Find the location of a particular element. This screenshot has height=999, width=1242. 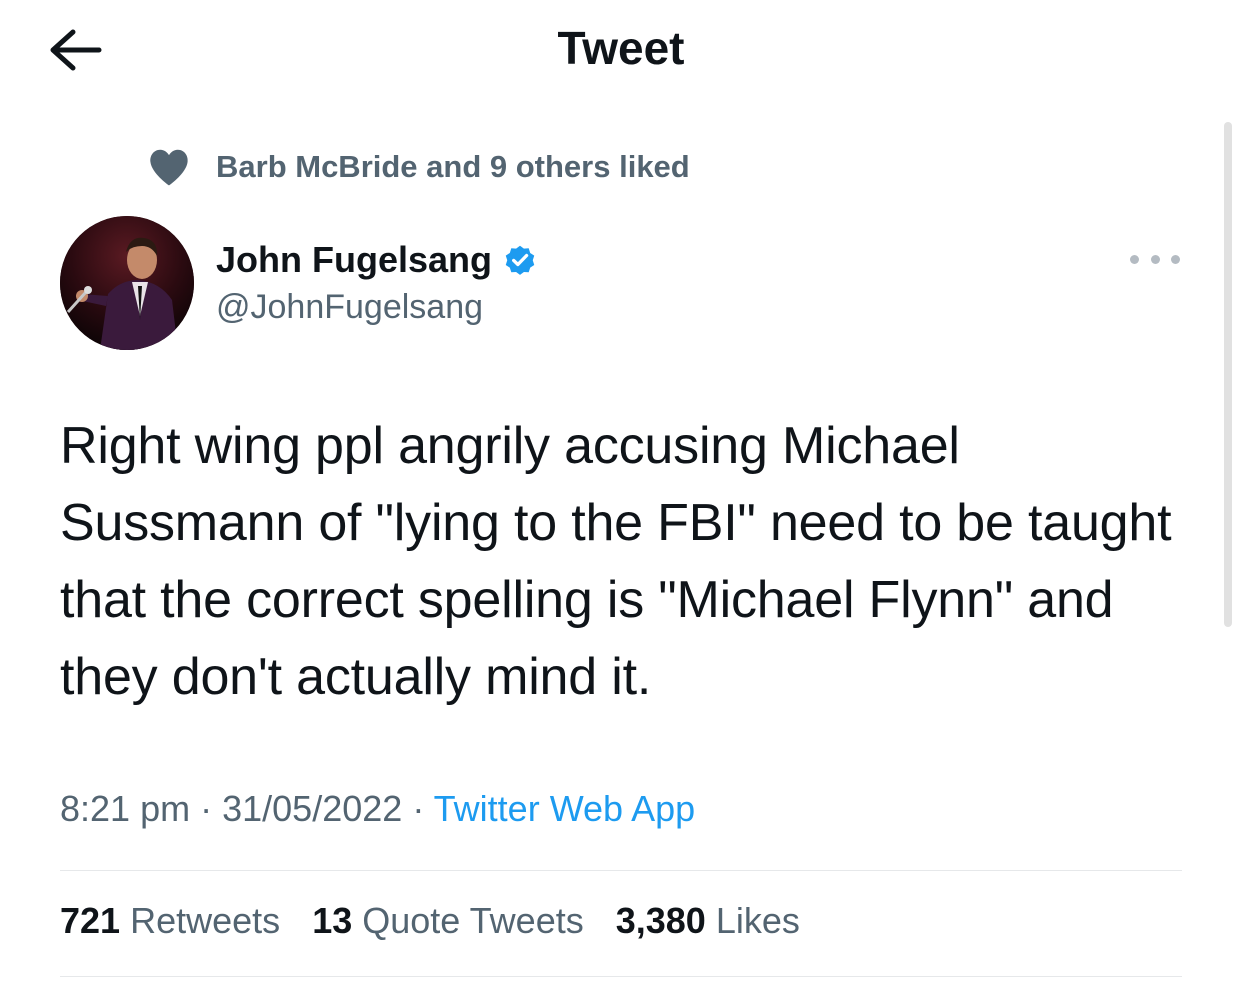

likes-label: Likes is located at coordinates (757, 920).